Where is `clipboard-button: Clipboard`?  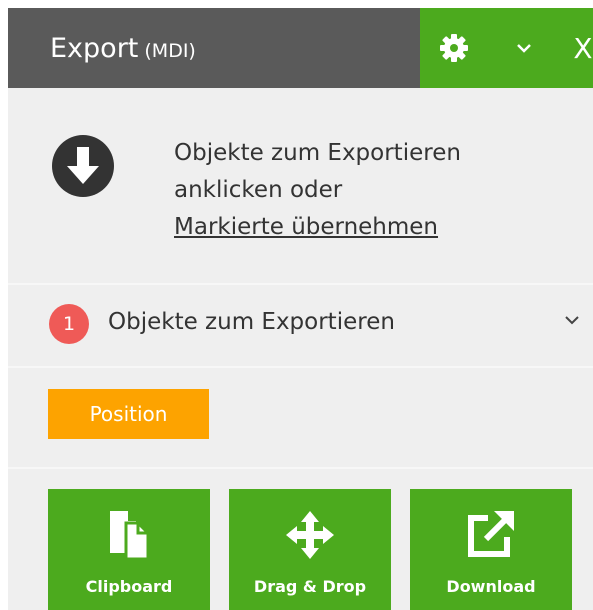 clipboard-button: Clipboard is located at coordinates (129, 549).